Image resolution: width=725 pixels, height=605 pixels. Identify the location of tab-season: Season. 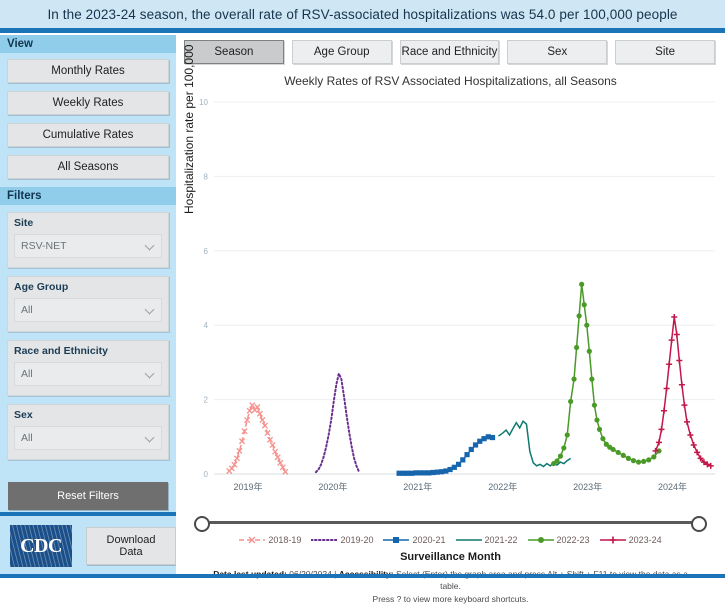
(234, 52).